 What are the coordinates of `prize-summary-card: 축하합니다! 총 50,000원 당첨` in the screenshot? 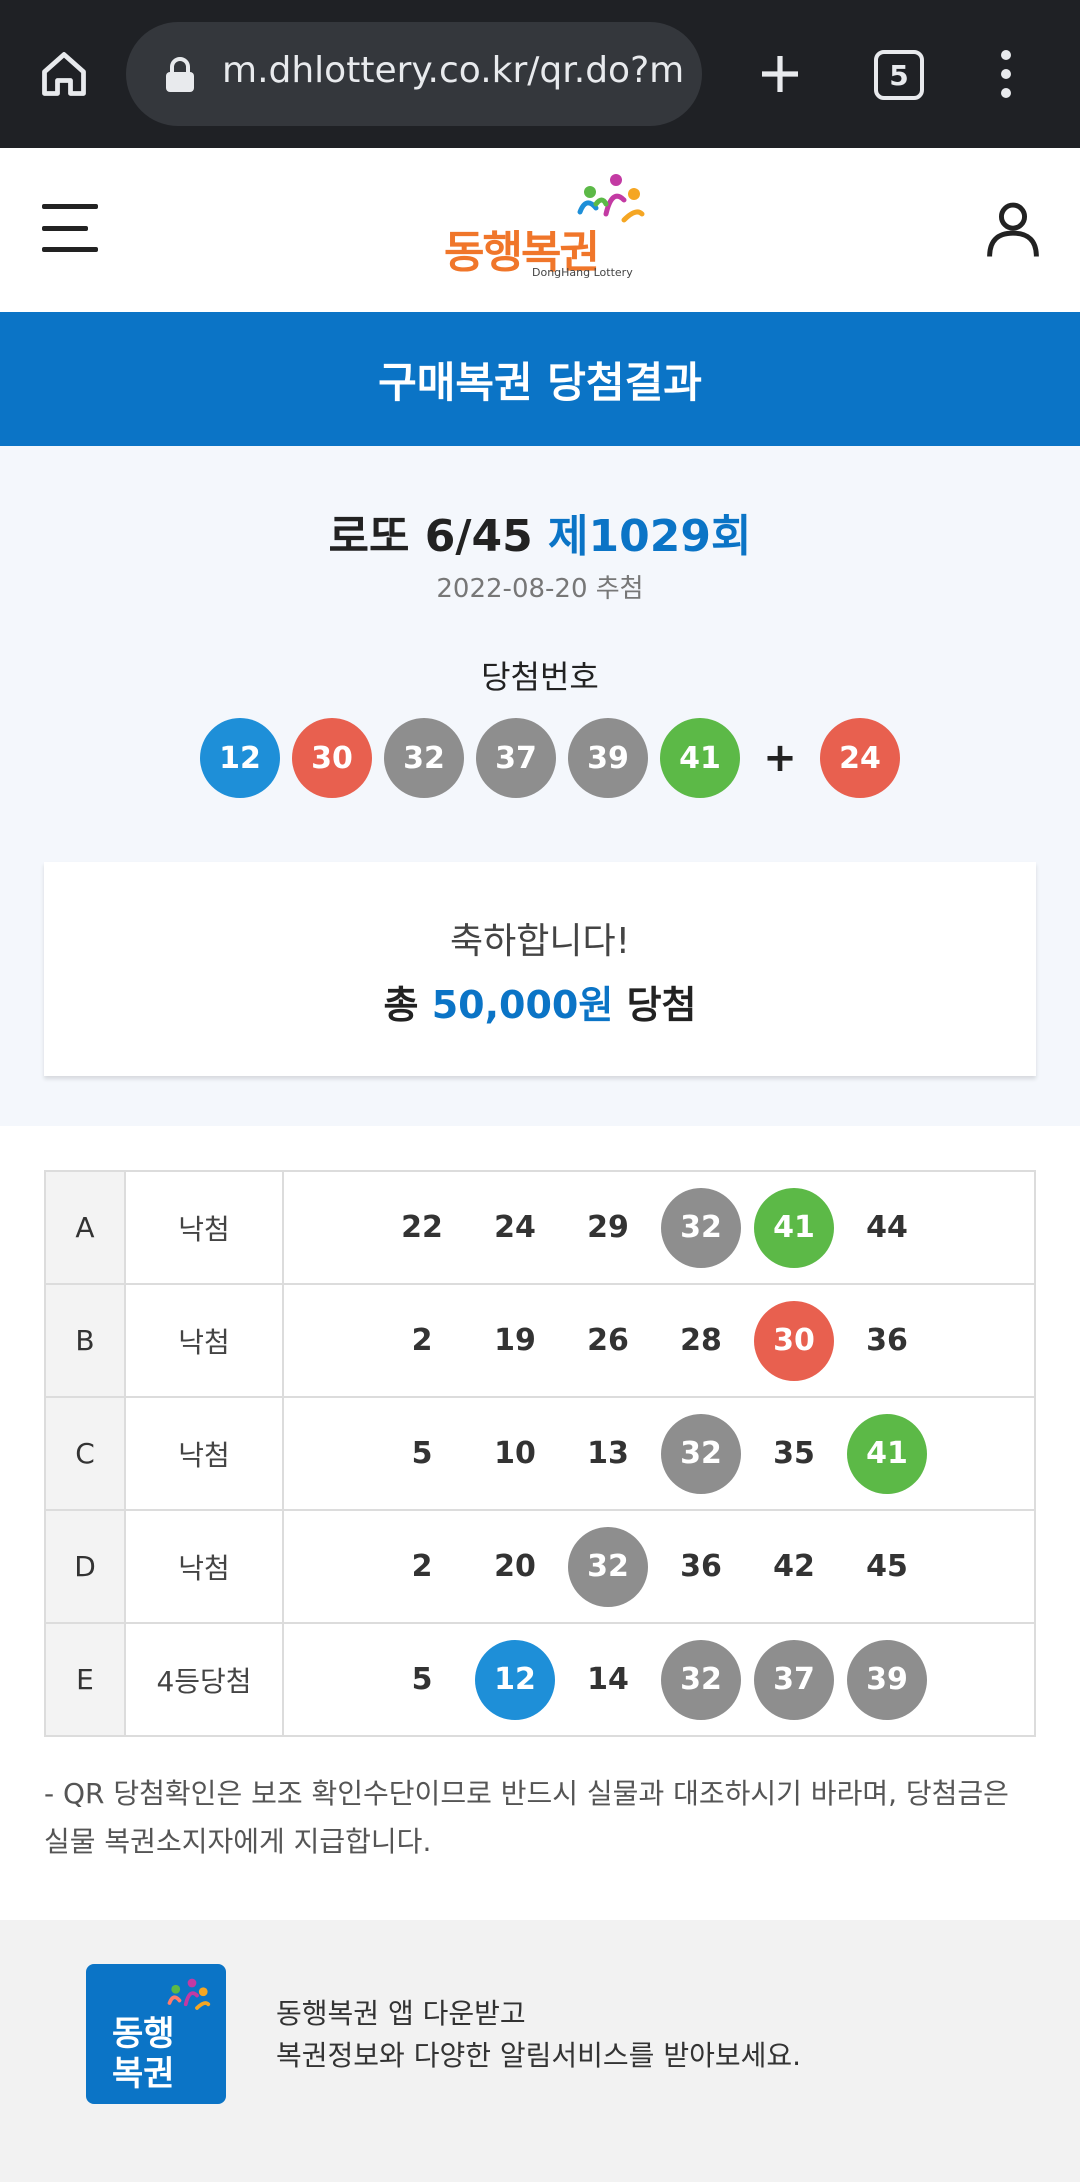 It's located at (540, 969).